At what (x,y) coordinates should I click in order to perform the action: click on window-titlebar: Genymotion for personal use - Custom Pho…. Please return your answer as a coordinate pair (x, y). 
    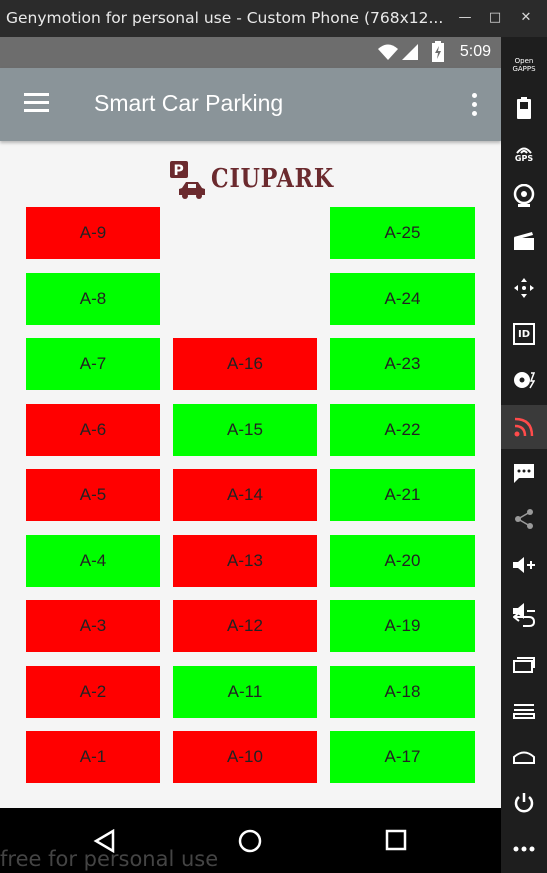
    Looking at the image, I should click on (273, 18).